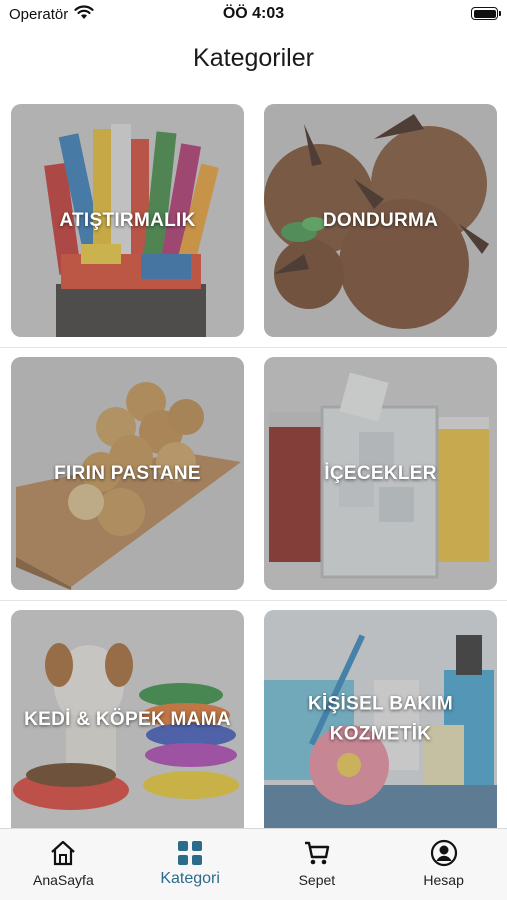  I want to click on cart-icon, so click(317, 853).